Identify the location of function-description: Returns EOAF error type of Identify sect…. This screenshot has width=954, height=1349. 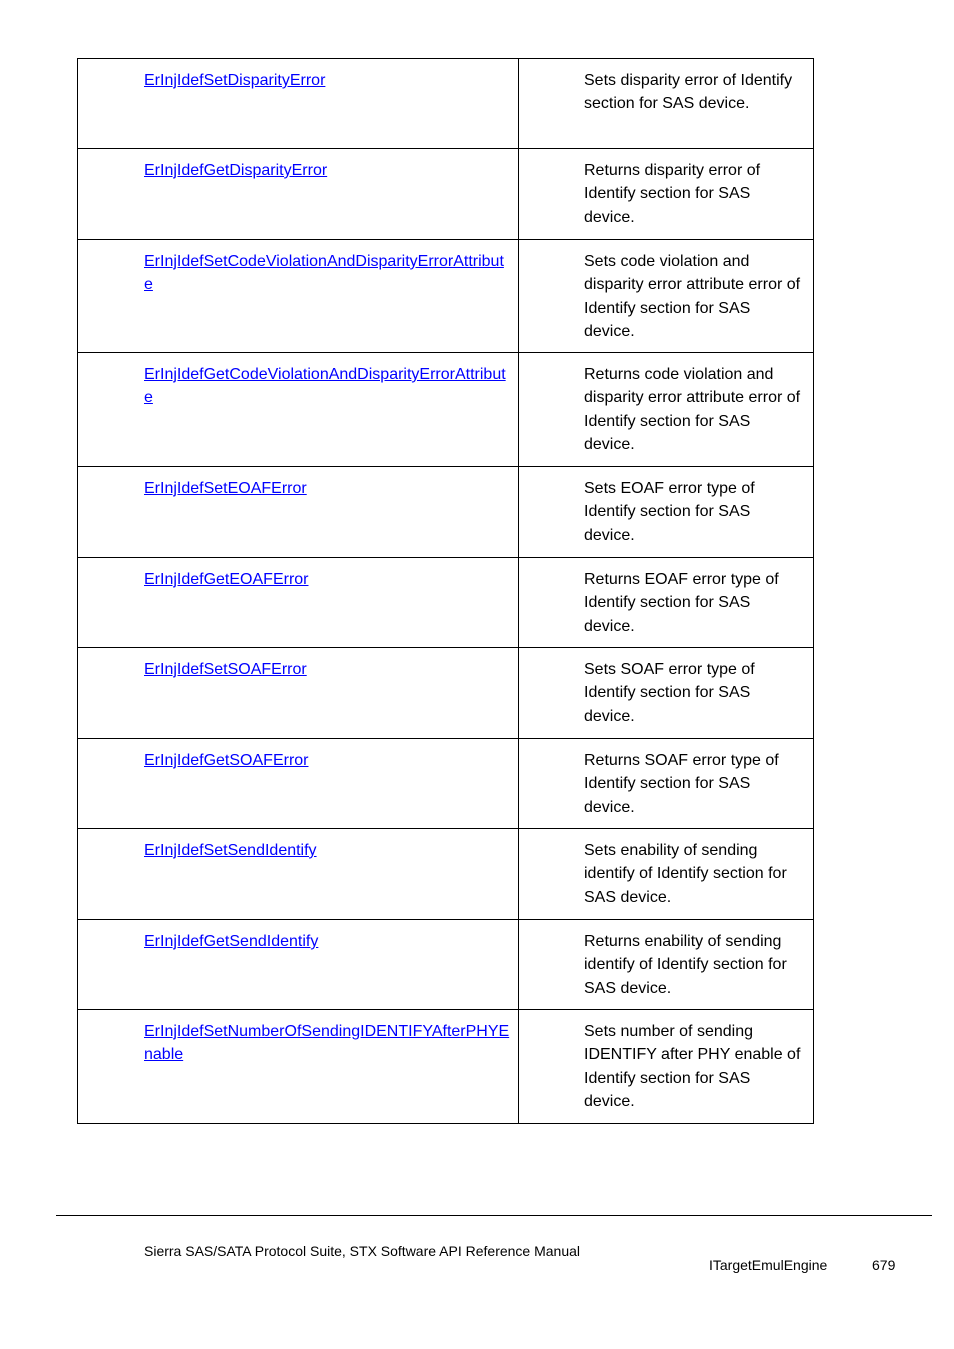
(666, 602).